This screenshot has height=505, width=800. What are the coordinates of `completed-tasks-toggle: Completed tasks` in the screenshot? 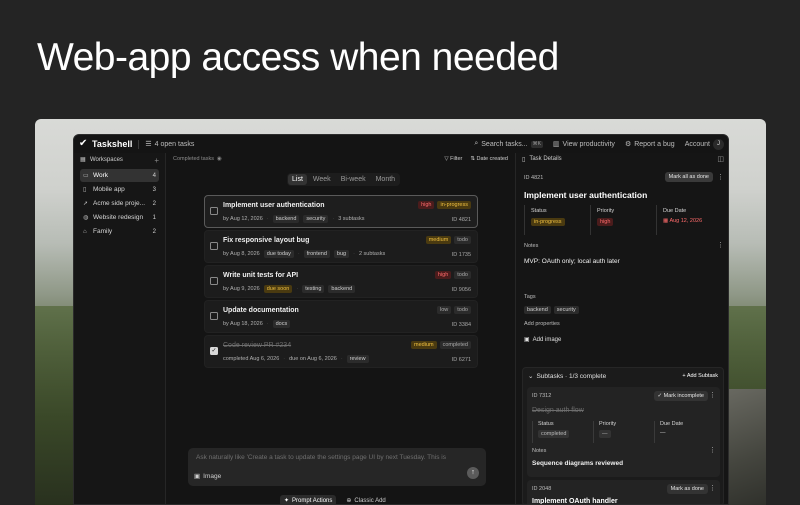 It's located at (193, 159).